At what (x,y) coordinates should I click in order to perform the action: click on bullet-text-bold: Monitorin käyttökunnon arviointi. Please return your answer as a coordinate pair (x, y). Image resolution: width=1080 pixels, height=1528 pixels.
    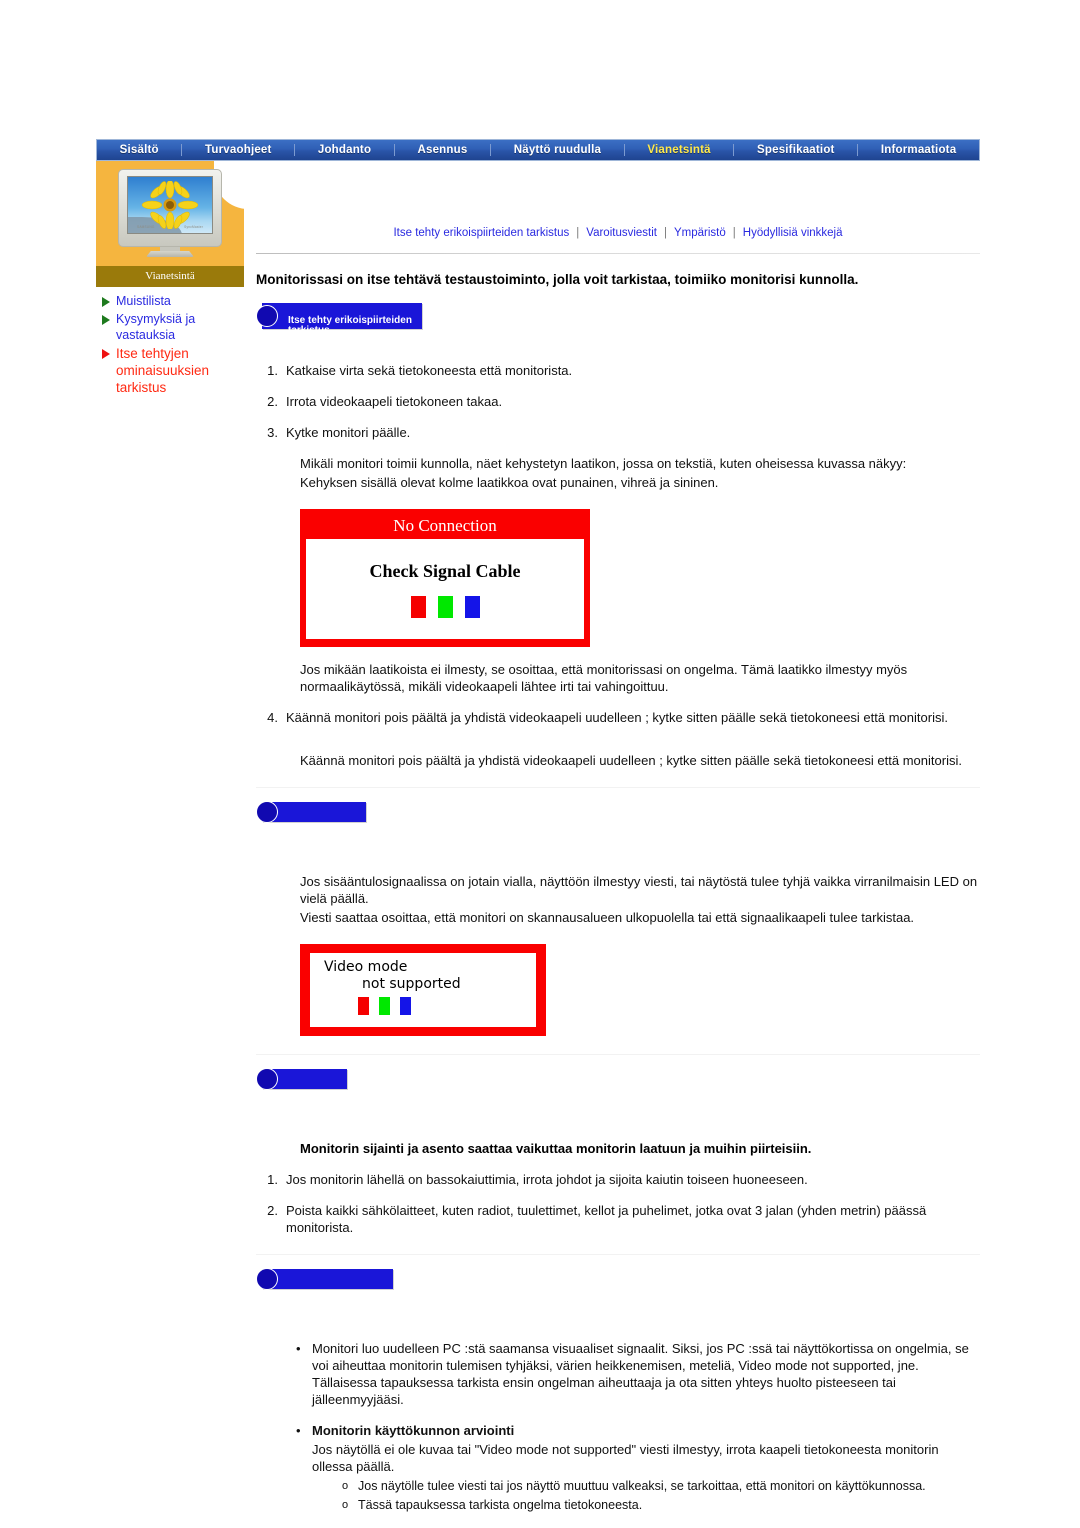
    Looking at the image, I should click on (413, 1430).